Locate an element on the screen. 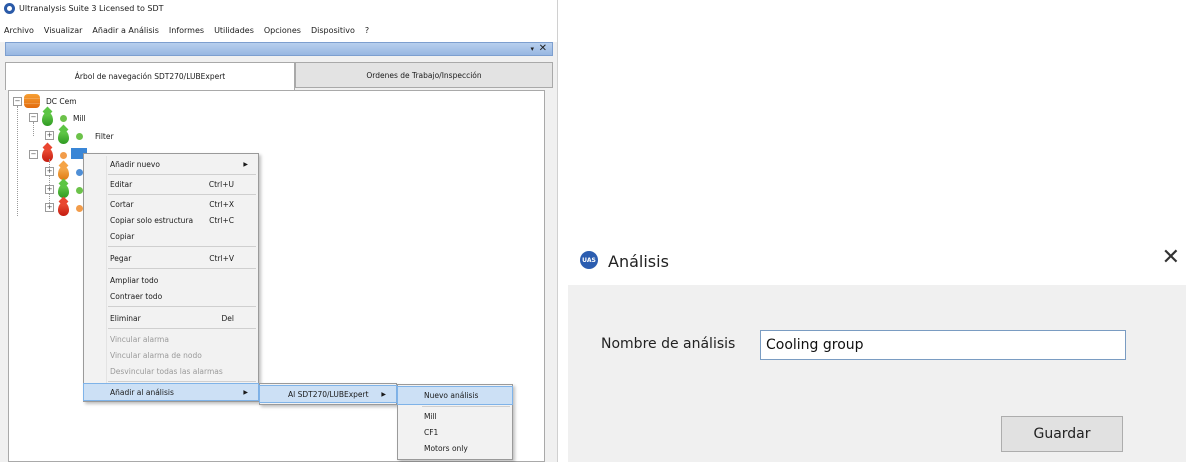  menu-item-label: Editar is located at coordinates (121, 184).